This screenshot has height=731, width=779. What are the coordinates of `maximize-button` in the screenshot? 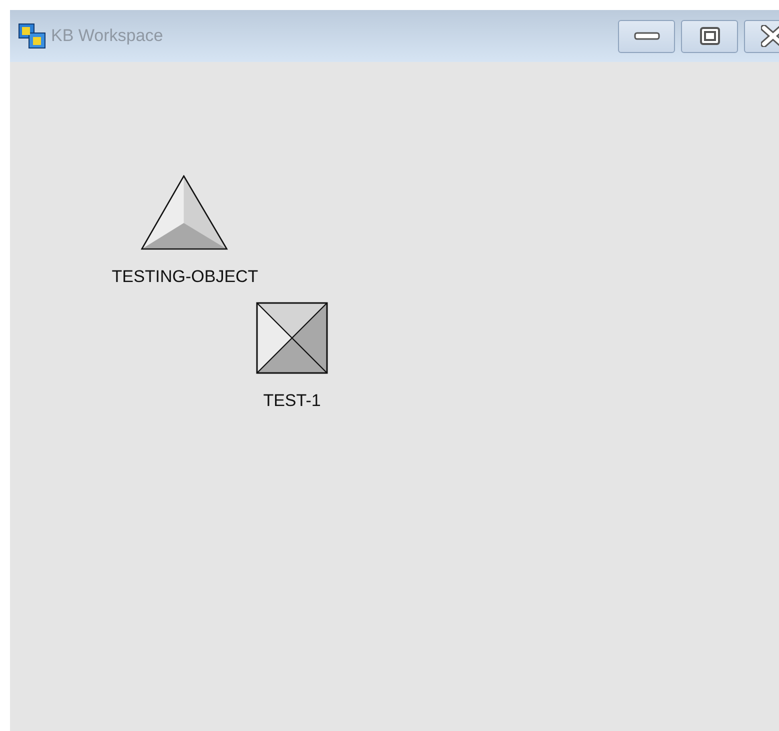 It's located at (709, 36).